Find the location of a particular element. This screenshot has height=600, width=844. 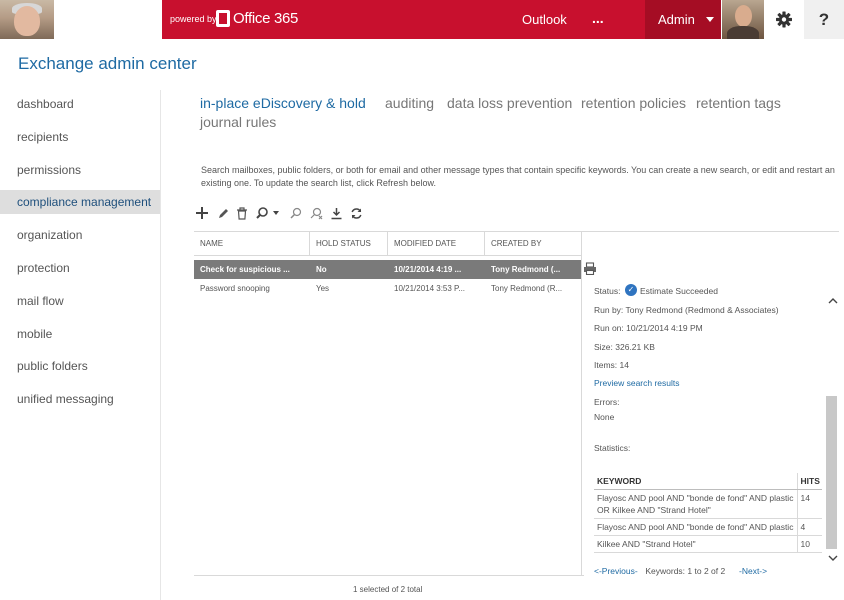

items: Items: 14 is located at coordinates (611, 365).